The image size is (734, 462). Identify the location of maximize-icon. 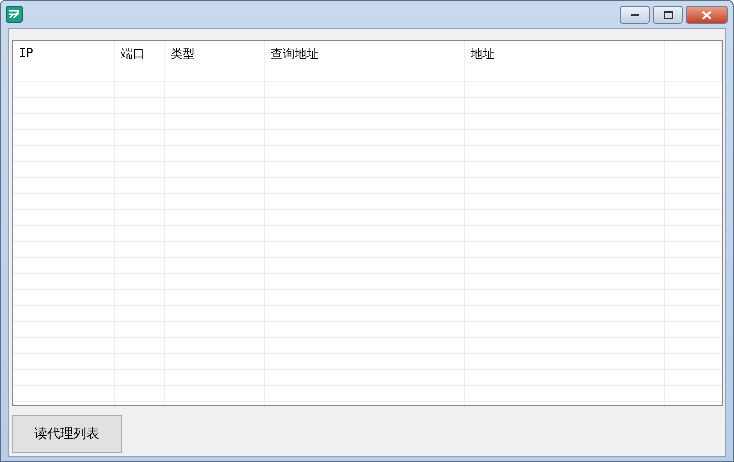
(668, 15).